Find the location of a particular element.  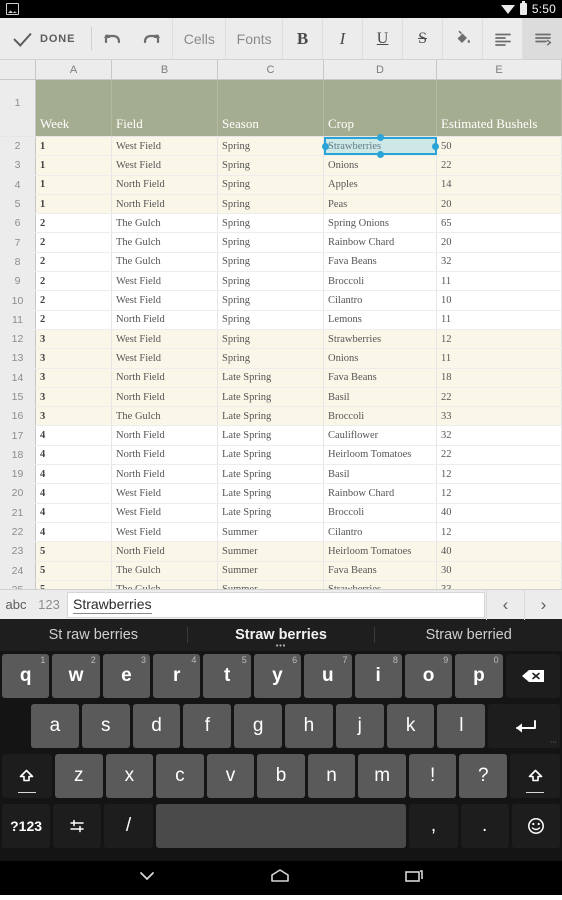

header-cell-crop: Crop is located at coordinates (380, 108).